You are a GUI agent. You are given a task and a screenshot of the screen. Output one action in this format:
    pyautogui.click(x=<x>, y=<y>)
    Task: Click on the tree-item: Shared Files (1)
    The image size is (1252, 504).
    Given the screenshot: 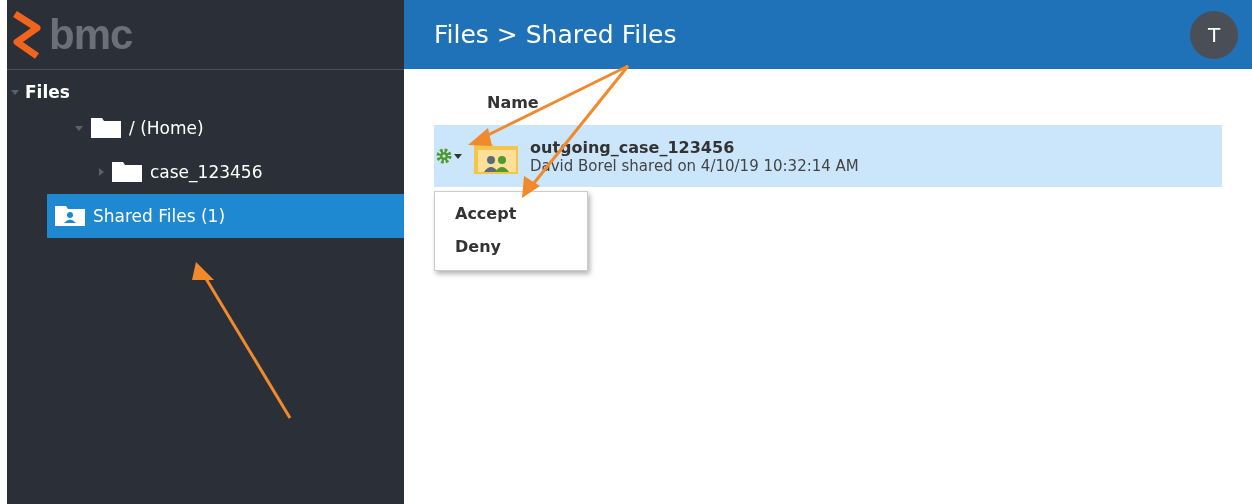 What is the action you would take?
    pyautogui.click(x=225, y=216)
    